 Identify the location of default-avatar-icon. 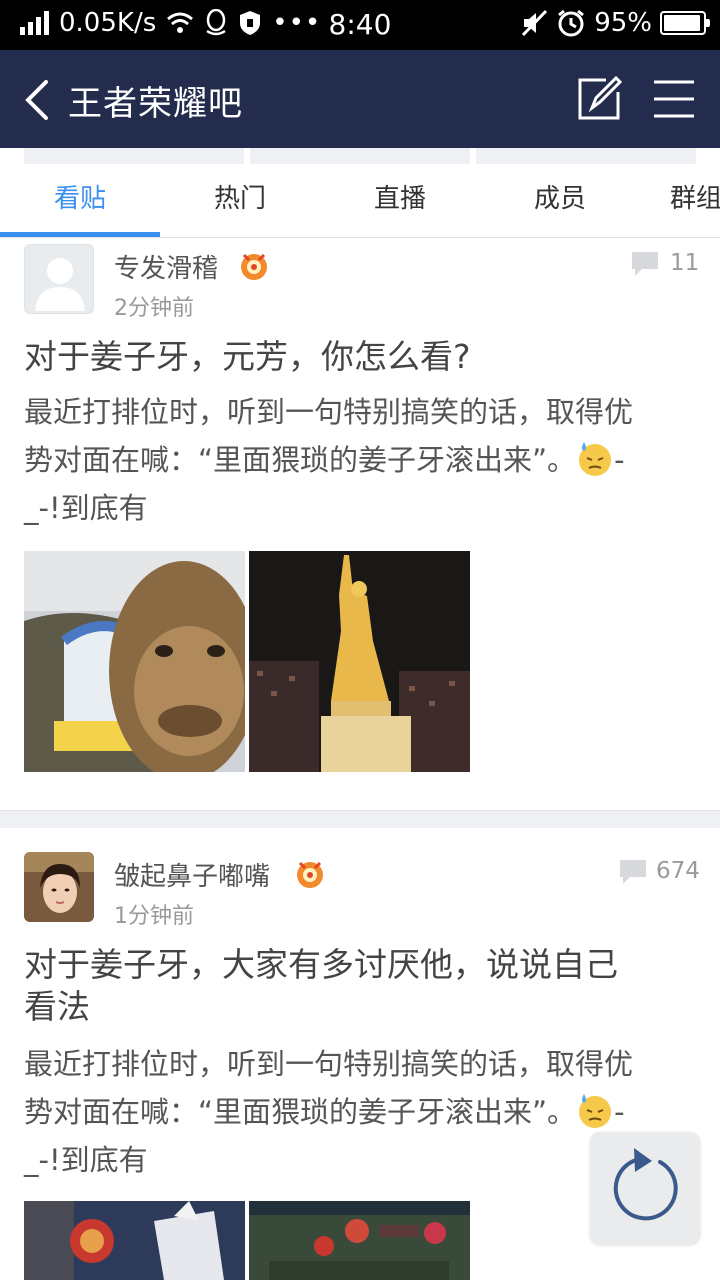
(60, 284).